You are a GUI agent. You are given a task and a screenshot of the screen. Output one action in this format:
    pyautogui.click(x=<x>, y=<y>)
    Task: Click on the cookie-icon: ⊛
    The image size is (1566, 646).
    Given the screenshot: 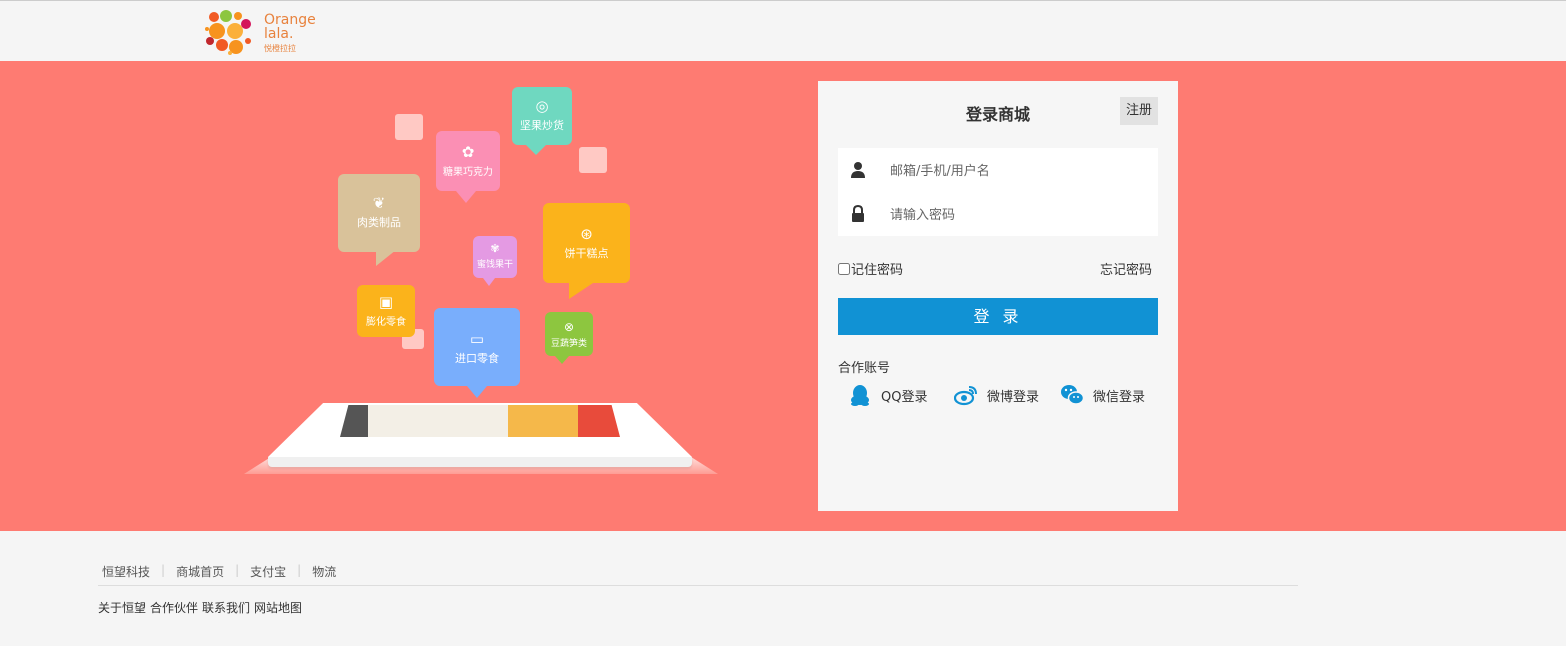 What is the action you would take?
    pyautogui.click(x=586, y=234)
    